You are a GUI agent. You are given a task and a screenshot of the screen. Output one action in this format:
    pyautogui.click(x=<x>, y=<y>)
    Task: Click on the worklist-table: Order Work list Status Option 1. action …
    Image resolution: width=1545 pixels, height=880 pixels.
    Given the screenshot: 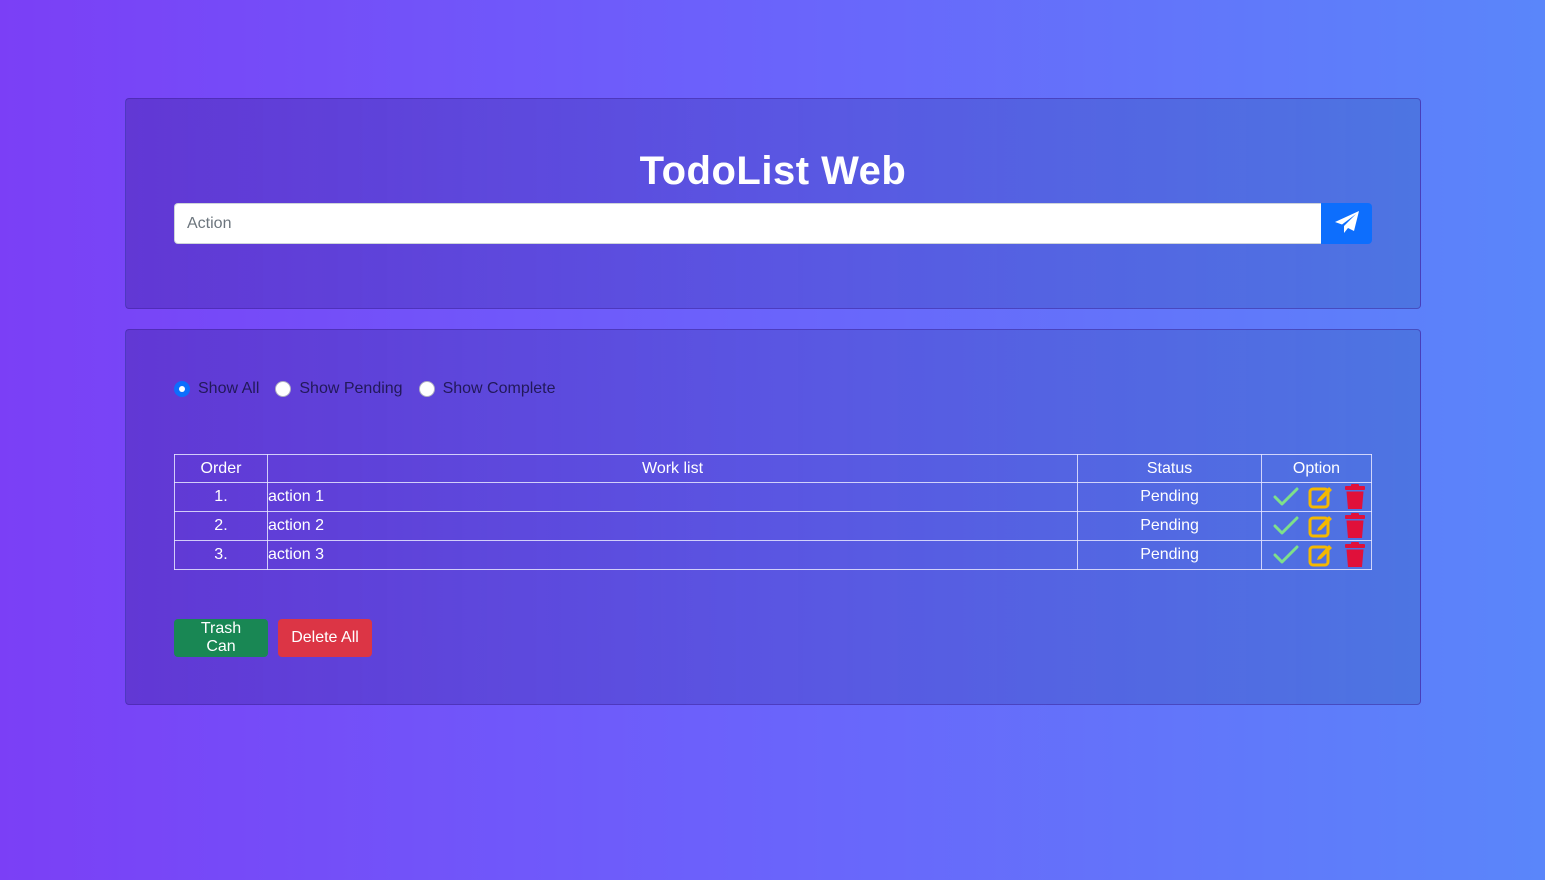 What is the action you would take?
    pyautogui.click(x=773, y=512)
    